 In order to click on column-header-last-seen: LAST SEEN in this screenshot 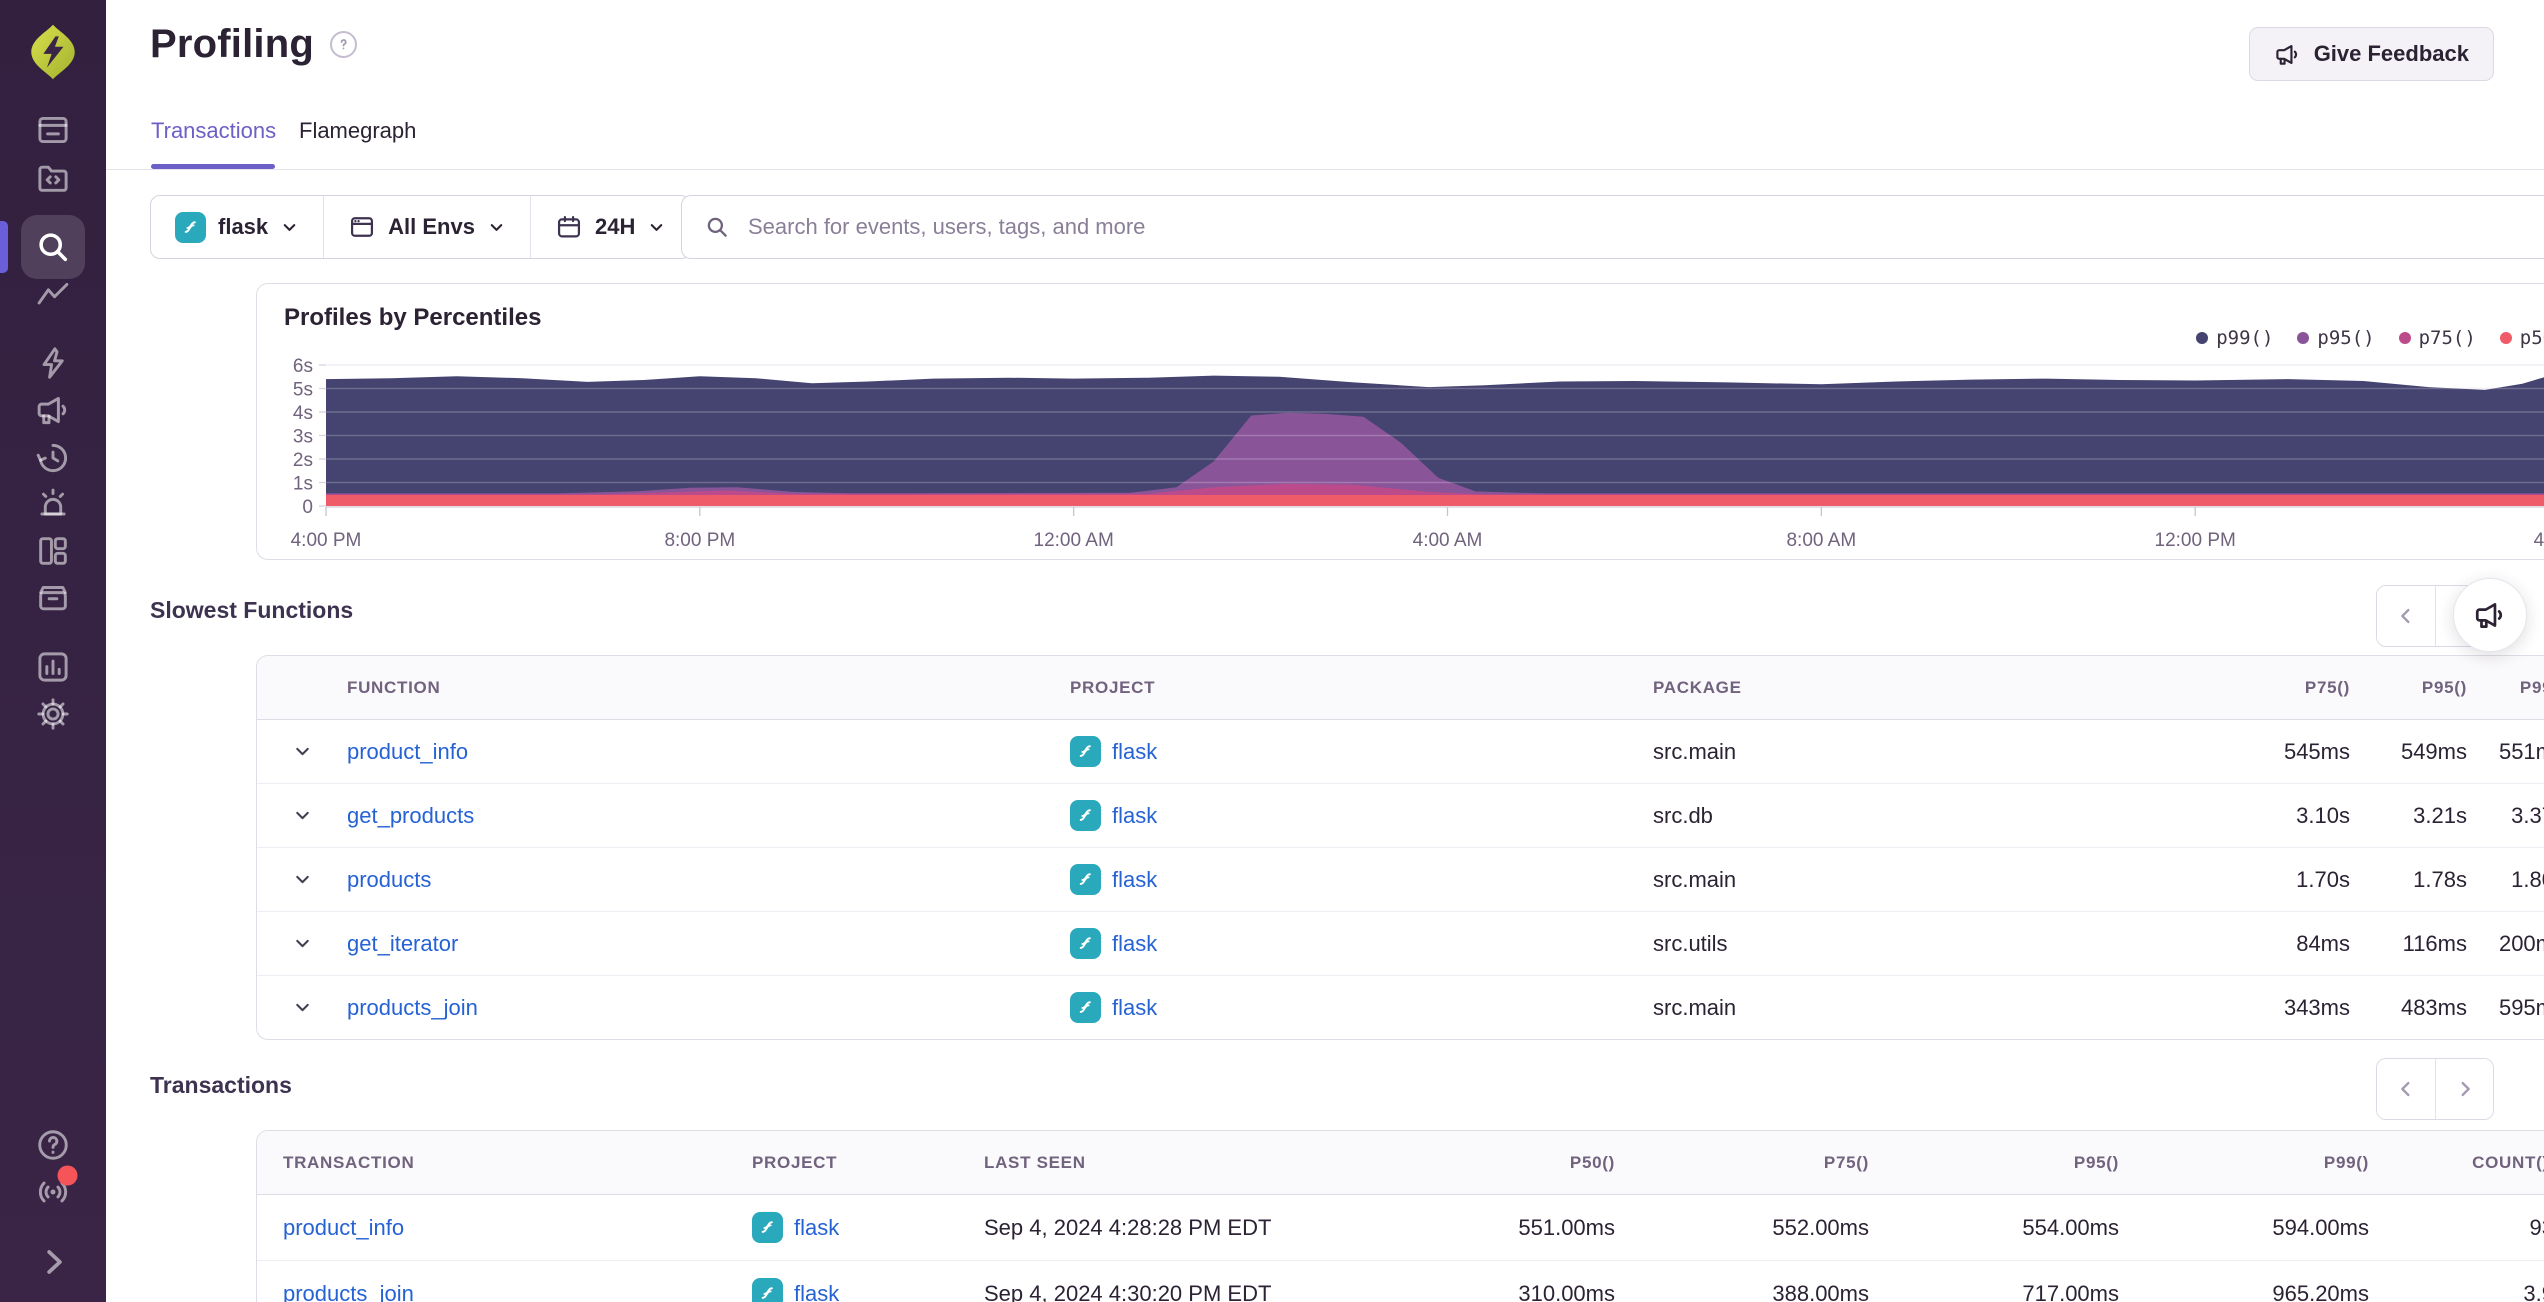, I will do `click(1170, 1162)`.